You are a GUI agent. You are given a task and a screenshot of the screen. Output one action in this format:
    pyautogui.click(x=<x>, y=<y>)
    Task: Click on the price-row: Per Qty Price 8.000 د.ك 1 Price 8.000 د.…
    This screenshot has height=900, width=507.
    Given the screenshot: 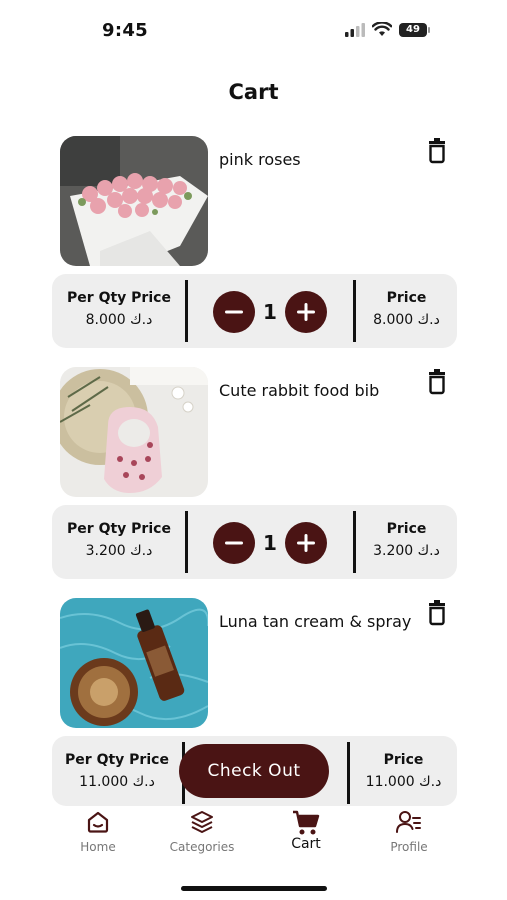 What is the action you would take?
    pyautogui.click(x=254, y=311)
    